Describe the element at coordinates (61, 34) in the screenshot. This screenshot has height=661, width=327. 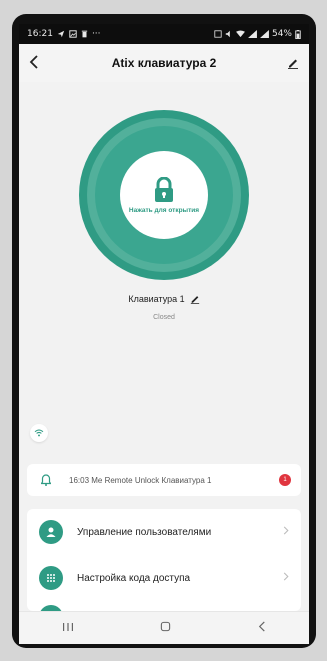
I see `navigation-arrow-icon` at that location.